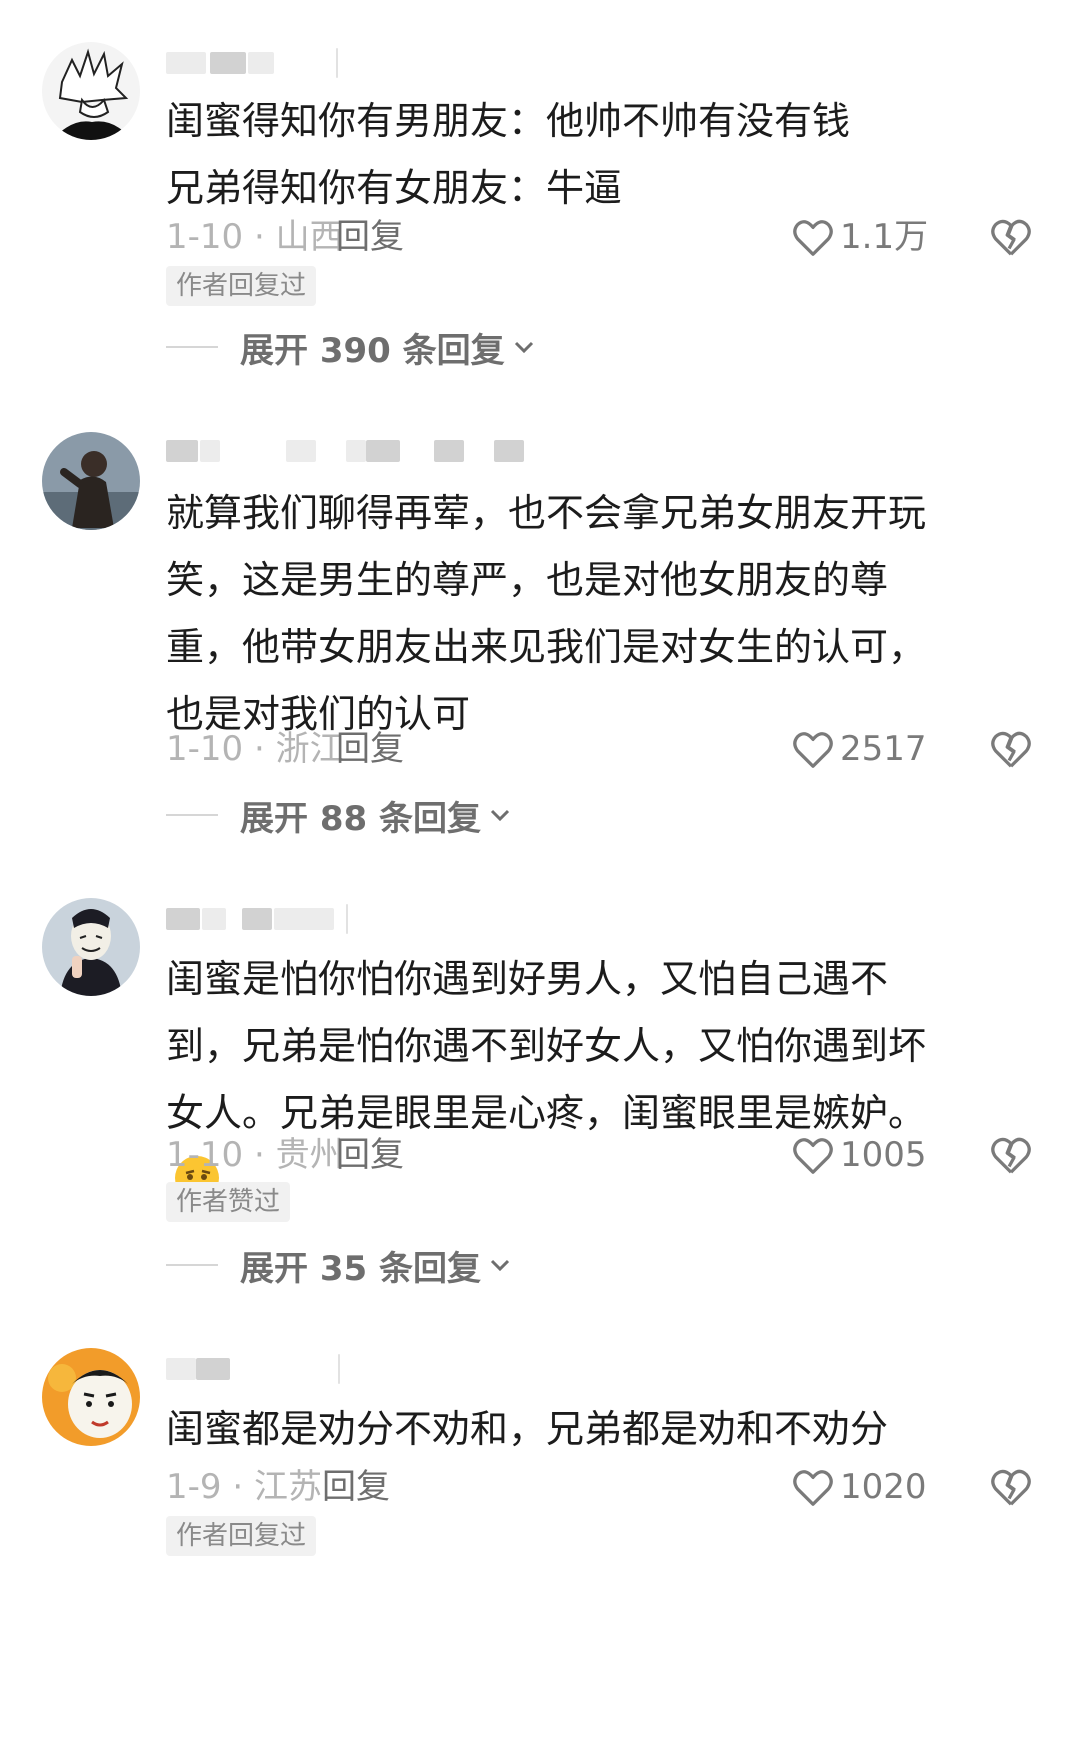 This screenshot has height=1745, width=1080. Describe the element at coordinates (606, 1487) in the screenshot. I see `comment-meta: 1-9 · 江苏 回复 1020` at that location.